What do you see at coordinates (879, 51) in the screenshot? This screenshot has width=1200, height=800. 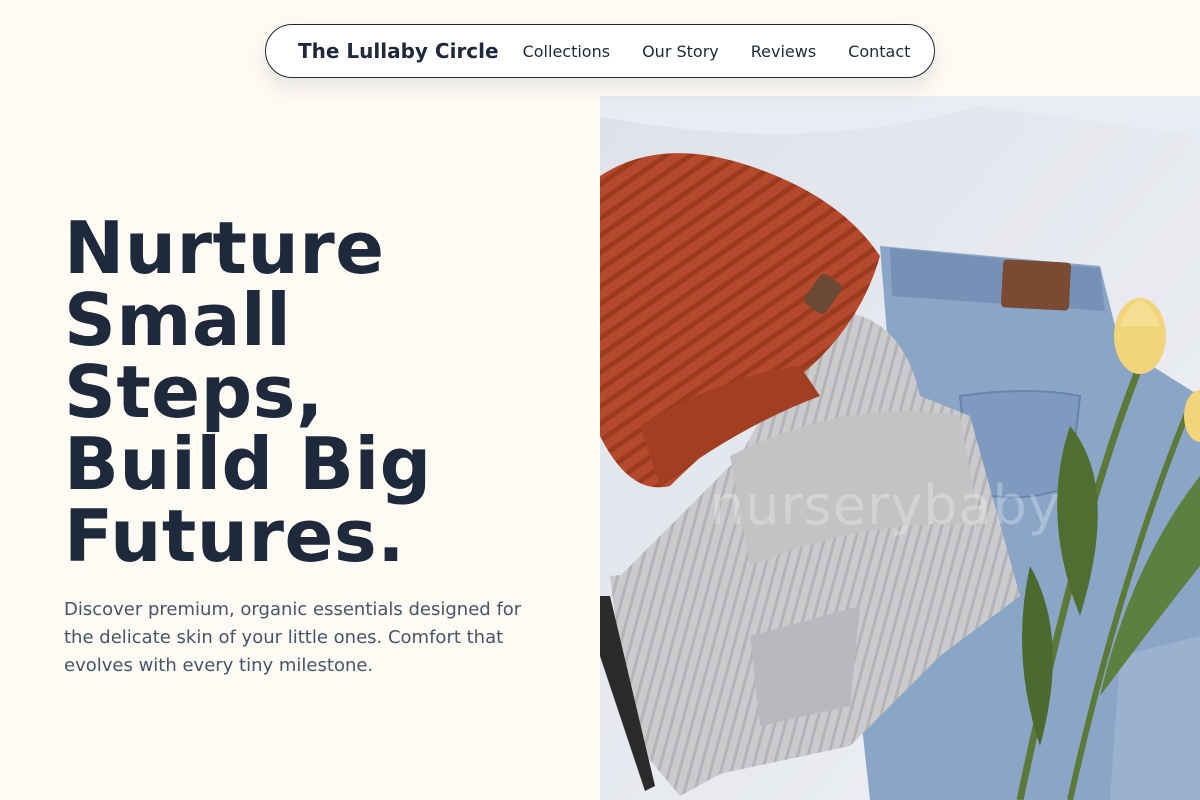 I see `nav-link-contact: Contact` at bounding box center [879, 51].